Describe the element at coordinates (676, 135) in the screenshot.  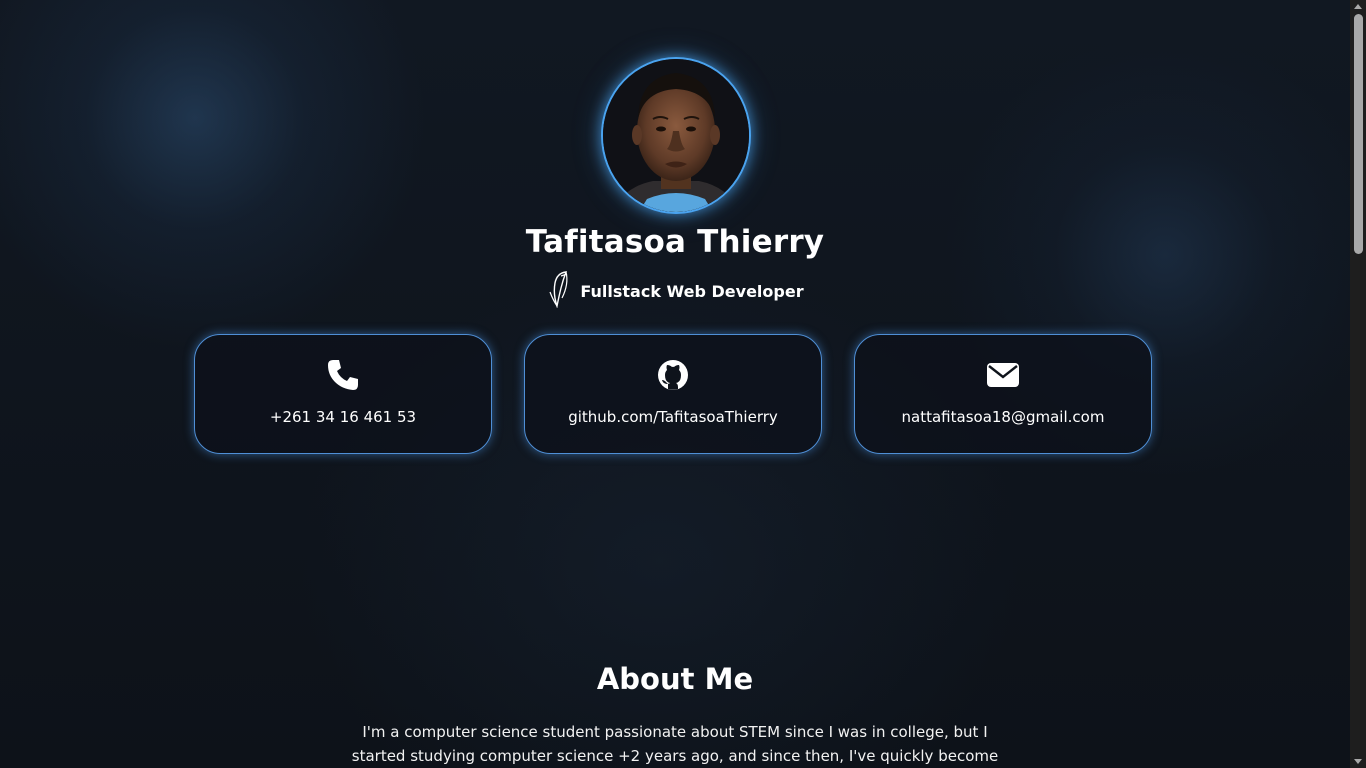
I see `avatar` at that location.